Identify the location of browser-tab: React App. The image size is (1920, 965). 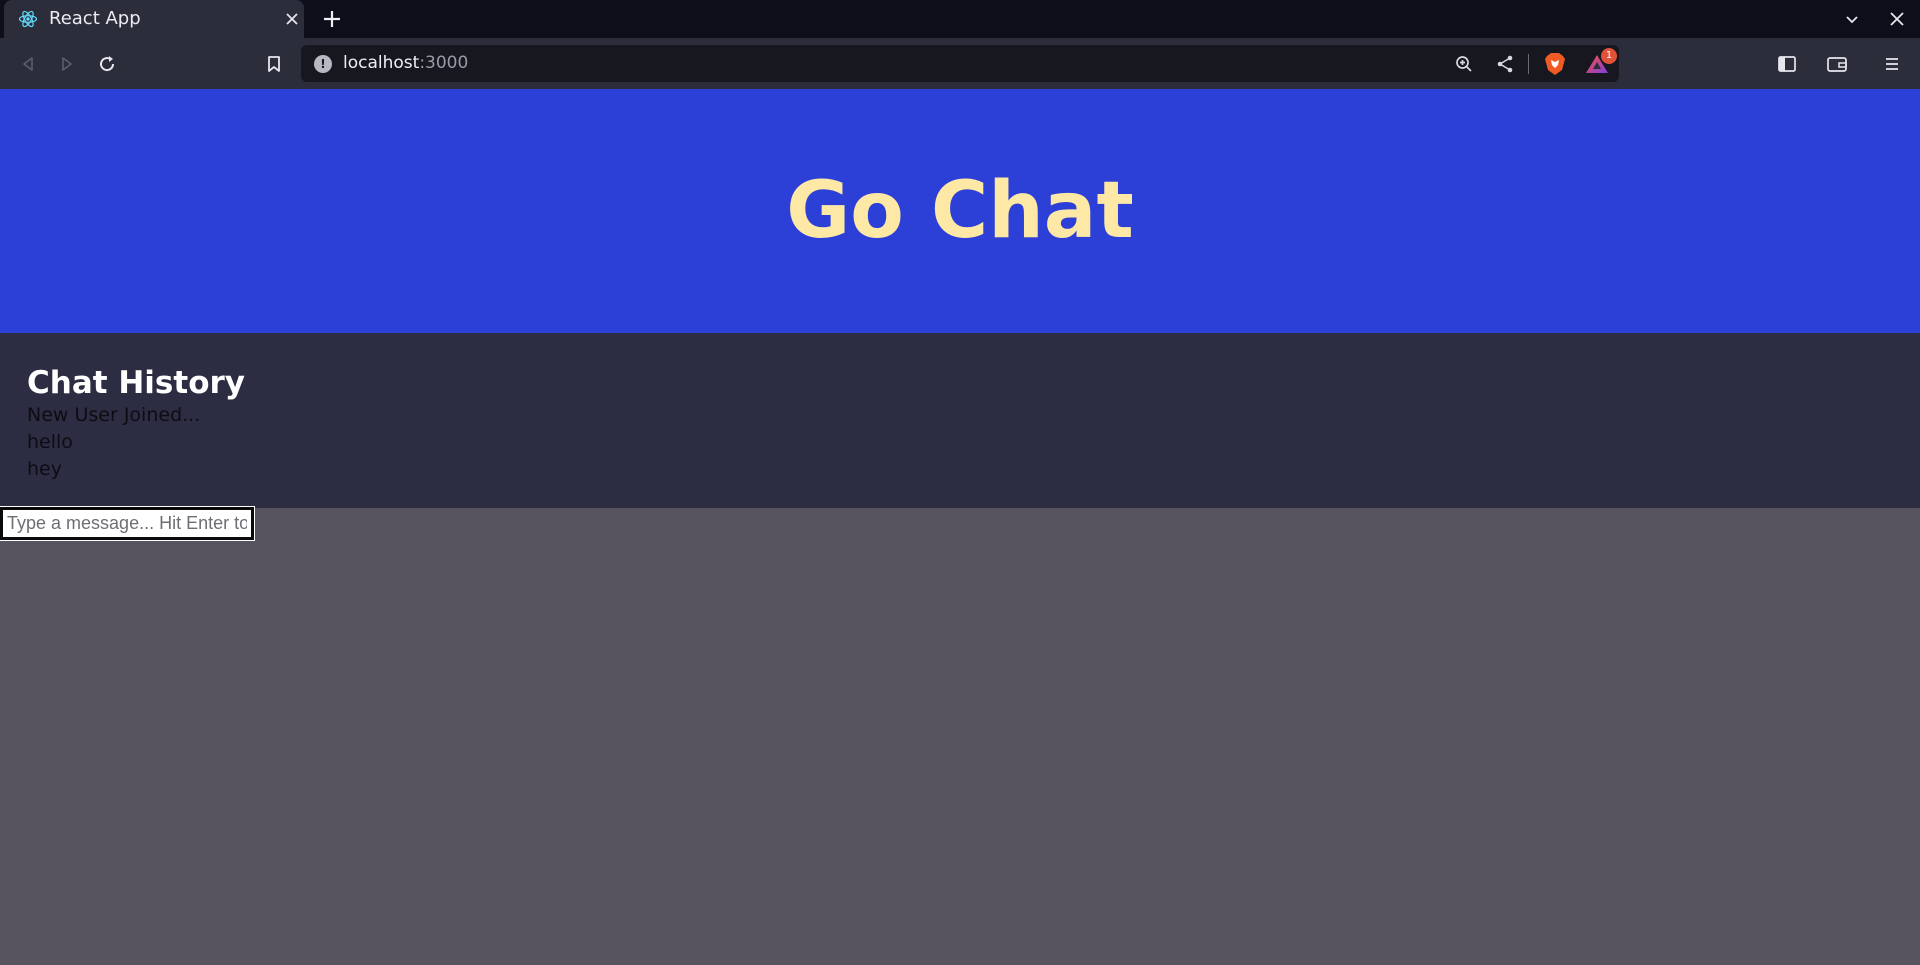
(154, 19).